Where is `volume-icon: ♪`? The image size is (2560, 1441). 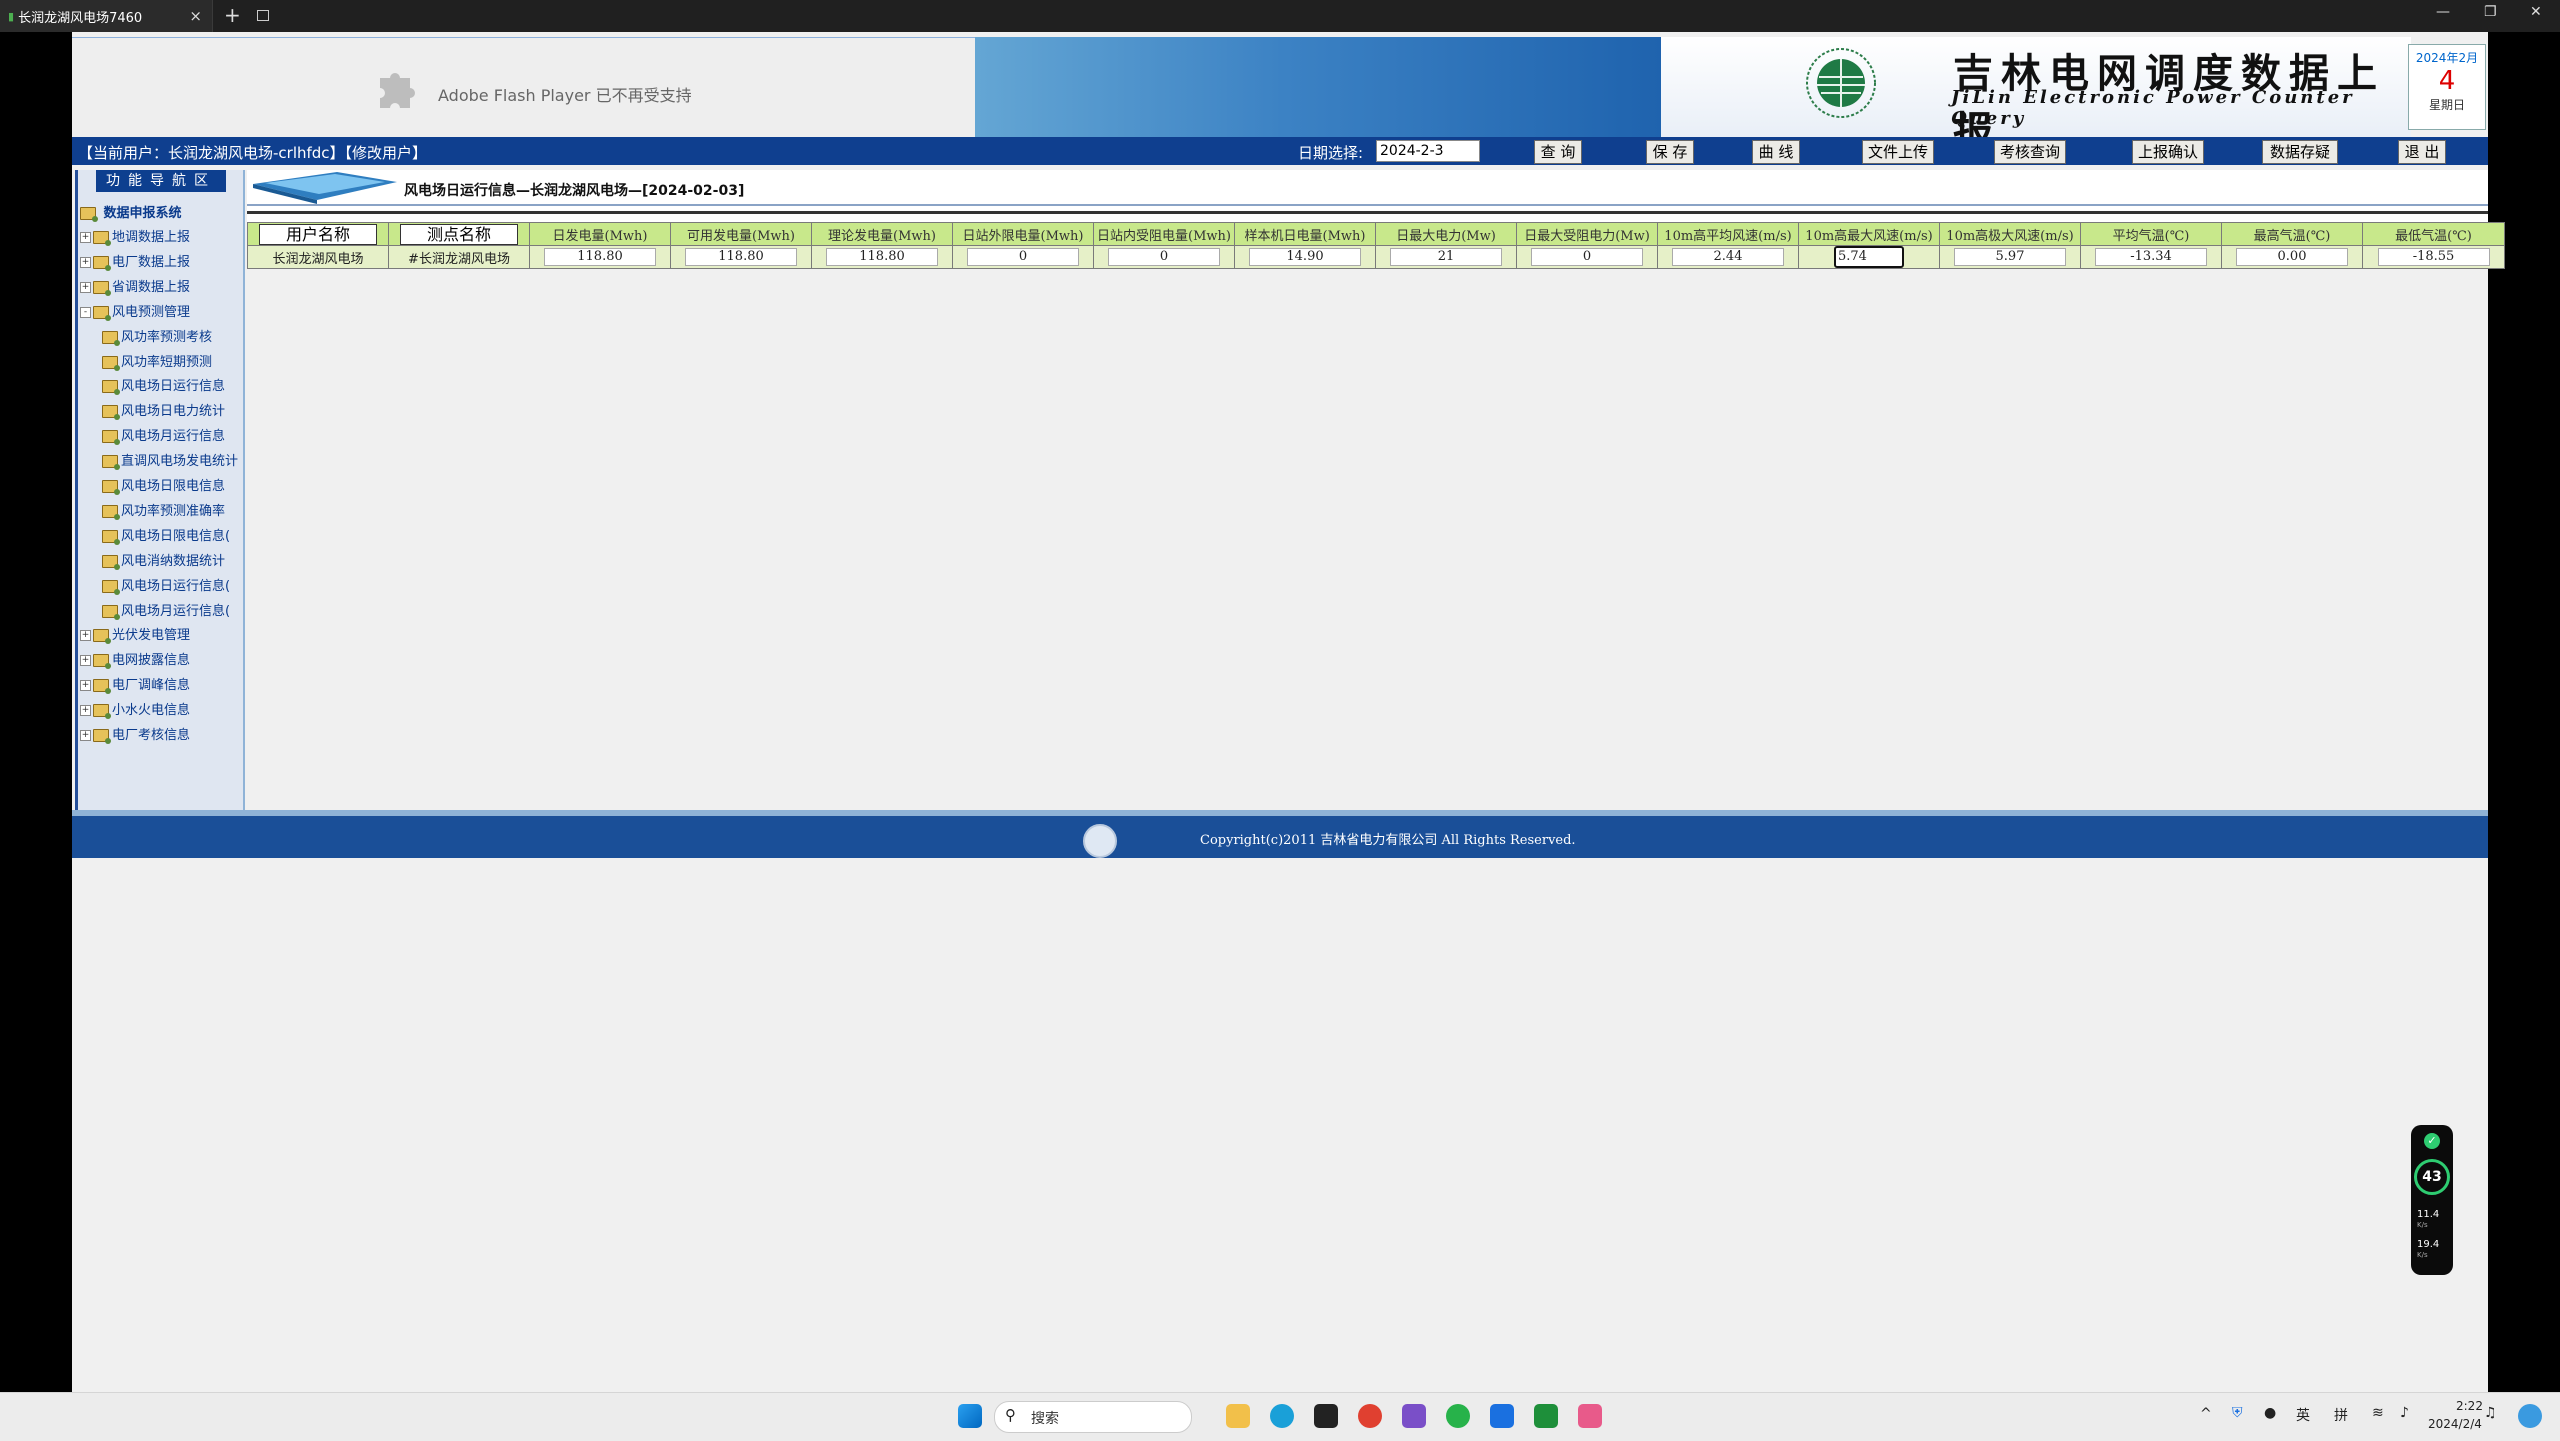 volume-icon: ♪ is located at coordinates (2404, 1413).